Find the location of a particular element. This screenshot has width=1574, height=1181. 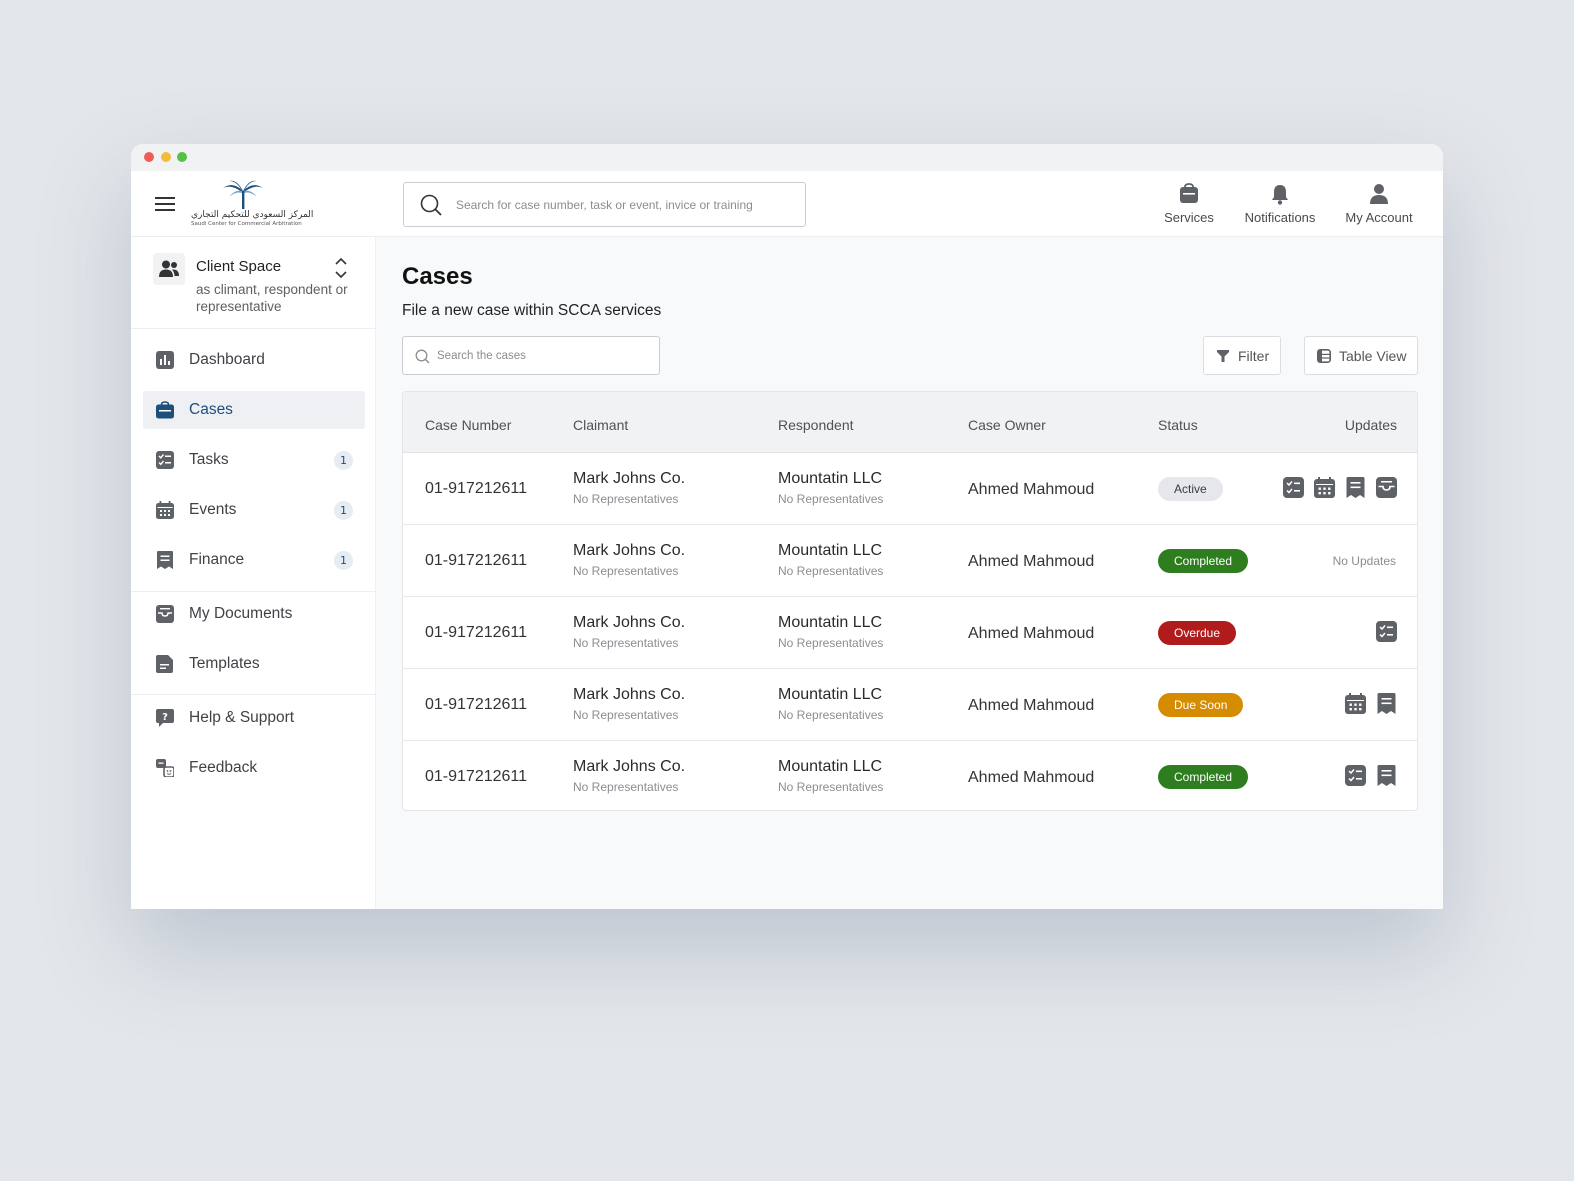

status-badge: Completed is located at coordinates (1203, 777).